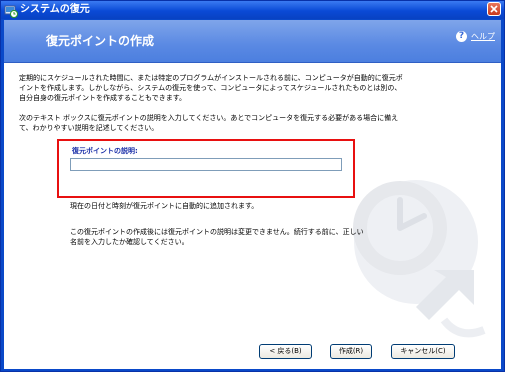 Image resolution: width=505 pixels, height=372 pixels. I want to click on close-icon, so click(494, 9).